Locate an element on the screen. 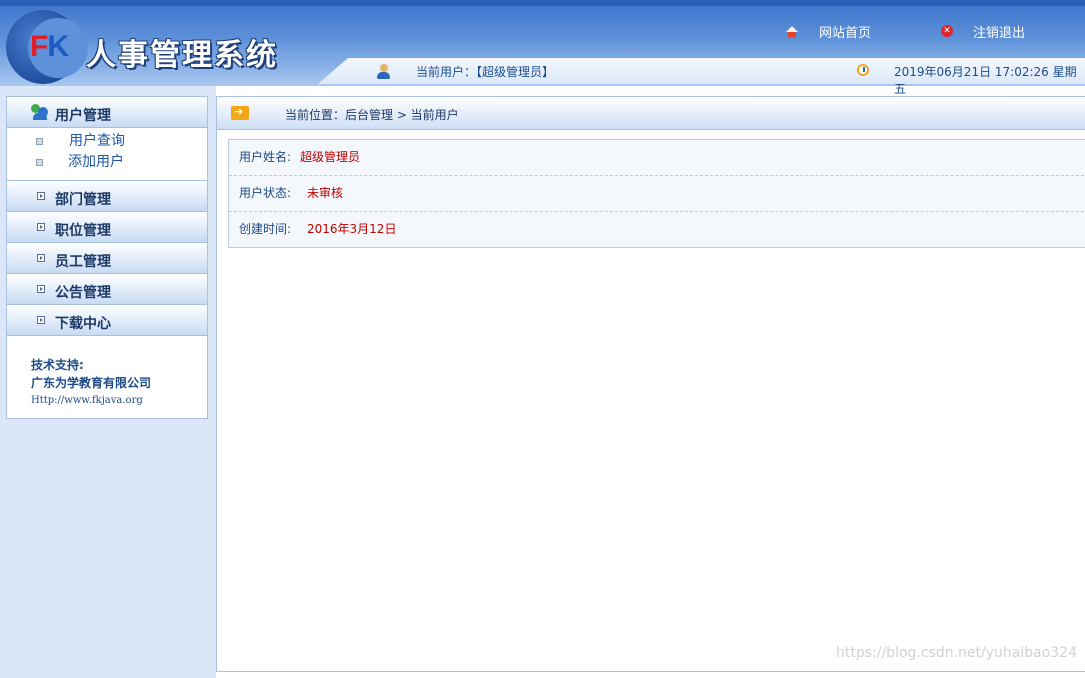 This screenshot has height=678, width=1085. field-value: 超级管理员 is located at coordinates (330, 157).